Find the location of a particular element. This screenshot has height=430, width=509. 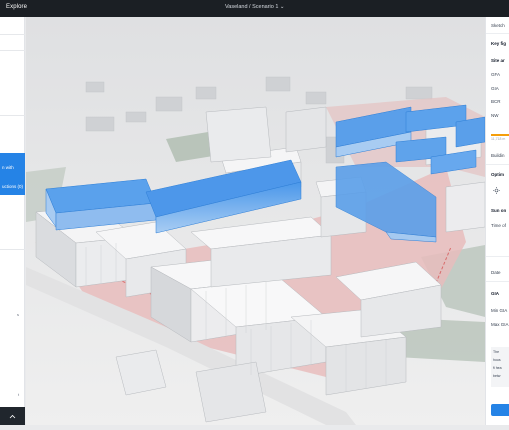

sun-icon is located at coordinates (496, 191).